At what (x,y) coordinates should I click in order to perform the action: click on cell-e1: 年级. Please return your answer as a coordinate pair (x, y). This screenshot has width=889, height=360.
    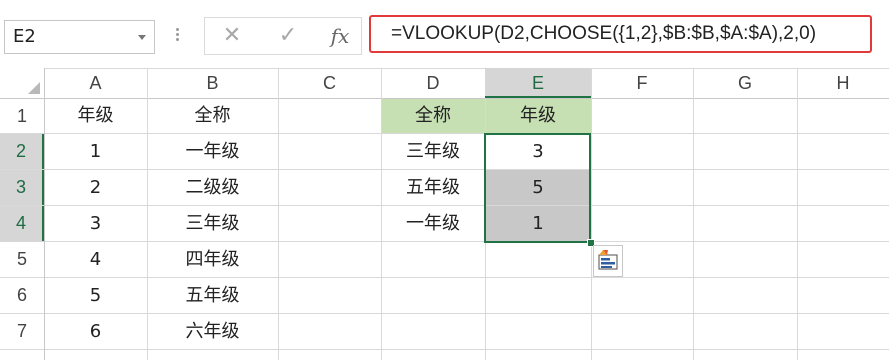
    Looking at the image, I should click on (538, 115).